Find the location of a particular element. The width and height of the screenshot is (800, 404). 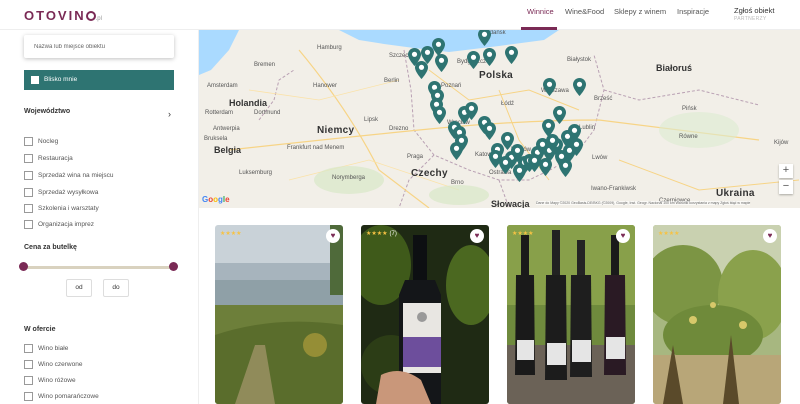

otovino-logo: OTOVIN .pl is located at coordinates (63, 15).